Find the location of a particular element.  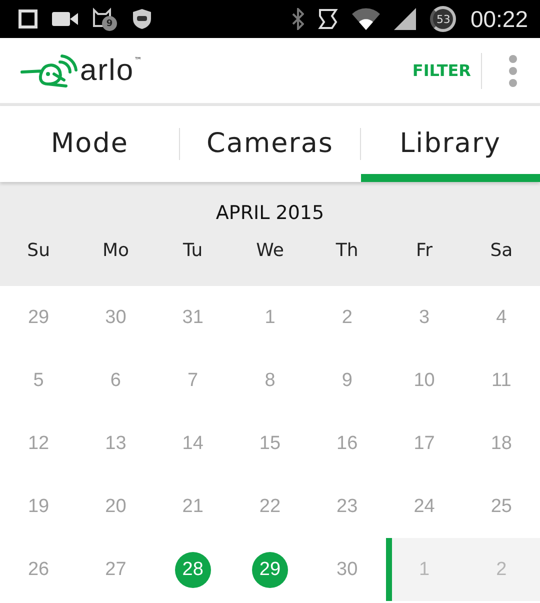

weekday-label: We is located at coordinates (270, 250).